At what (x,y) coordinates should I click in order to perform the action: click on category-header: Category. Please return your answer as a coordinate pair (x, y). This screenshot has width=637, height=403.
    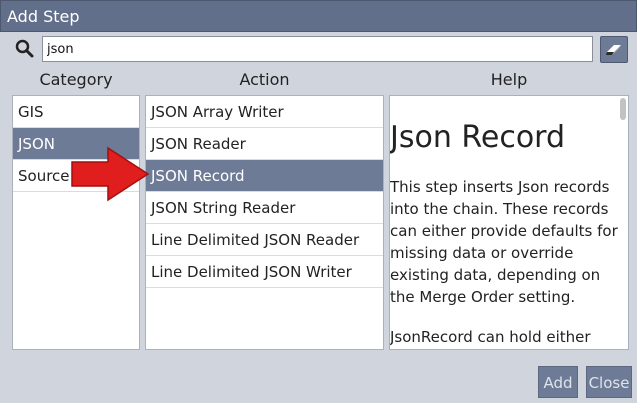
    Looking at the image, I should click on (76, 79).